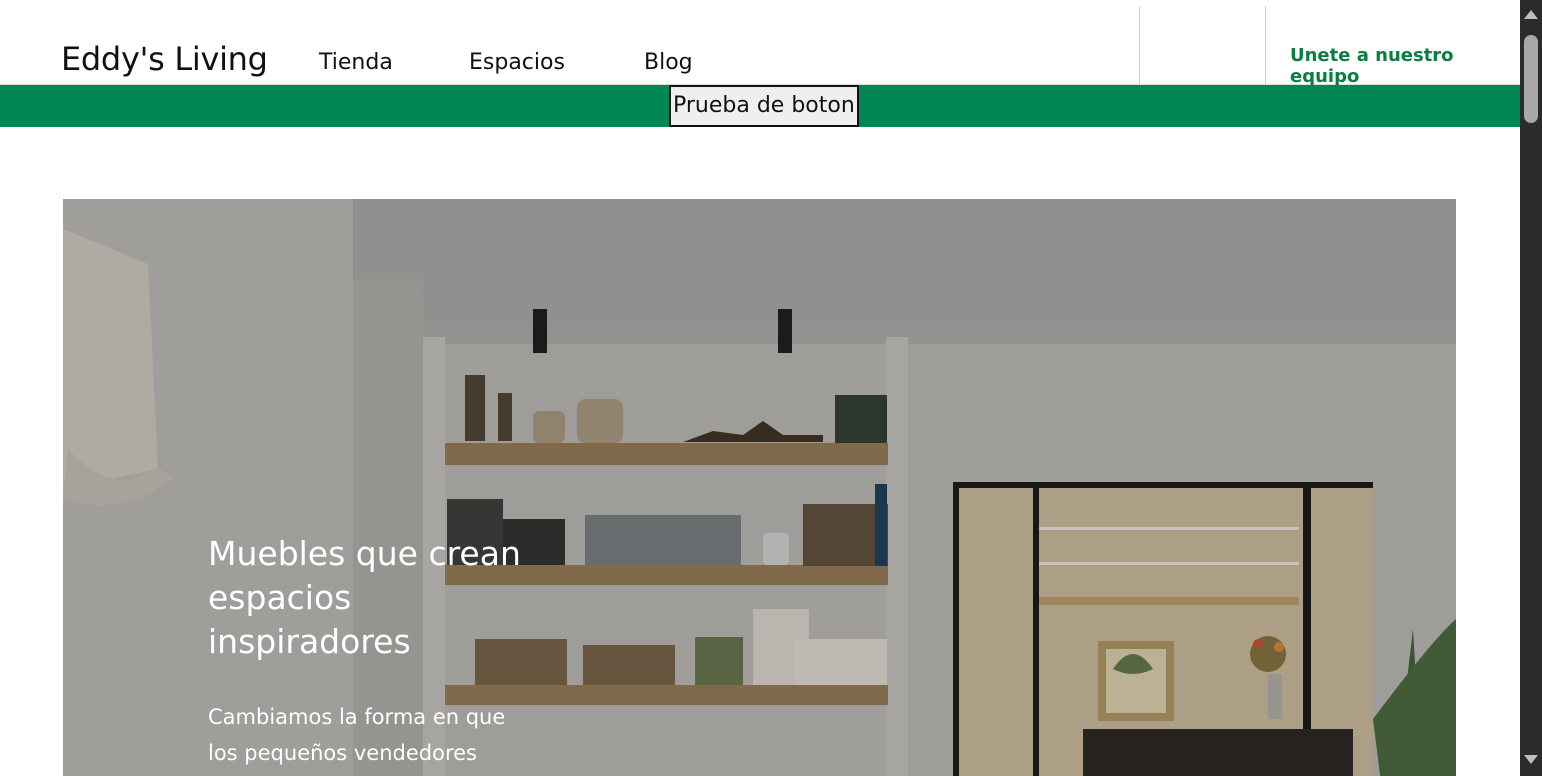  What do you see at coordinates (364, 597) in the screenshot?
I see `hero-title: Muebles que crean espacios inspiradores` at bounding box center [364, 597].